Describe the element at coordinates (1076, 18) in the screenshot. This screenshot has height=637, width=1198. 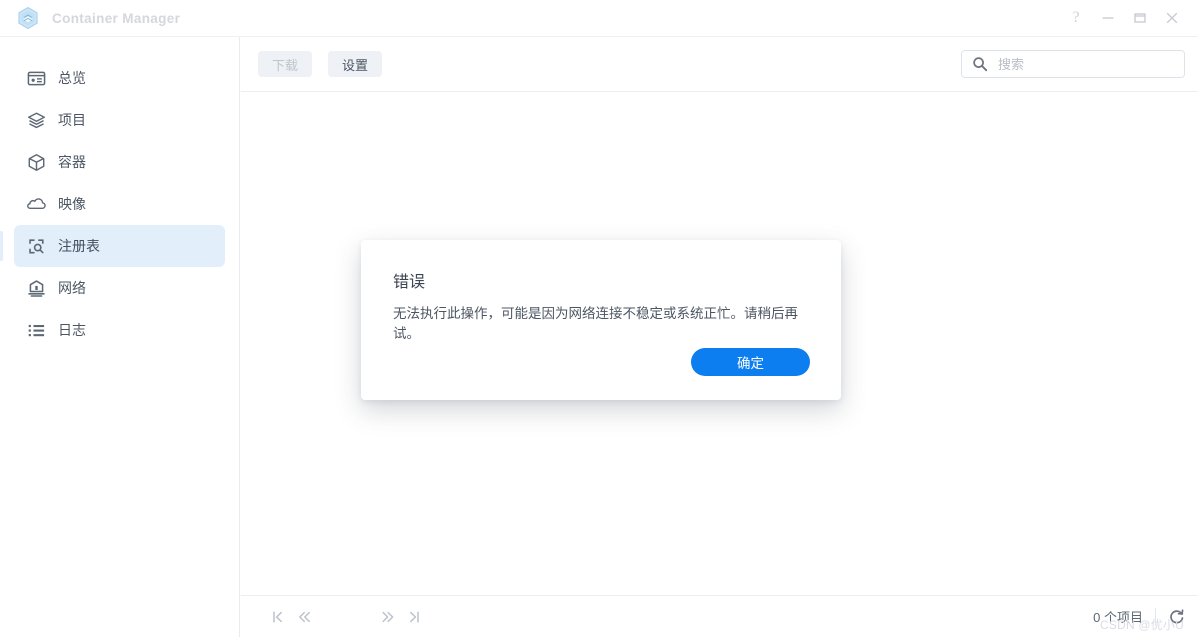
I see `help-button: ?` at that location.